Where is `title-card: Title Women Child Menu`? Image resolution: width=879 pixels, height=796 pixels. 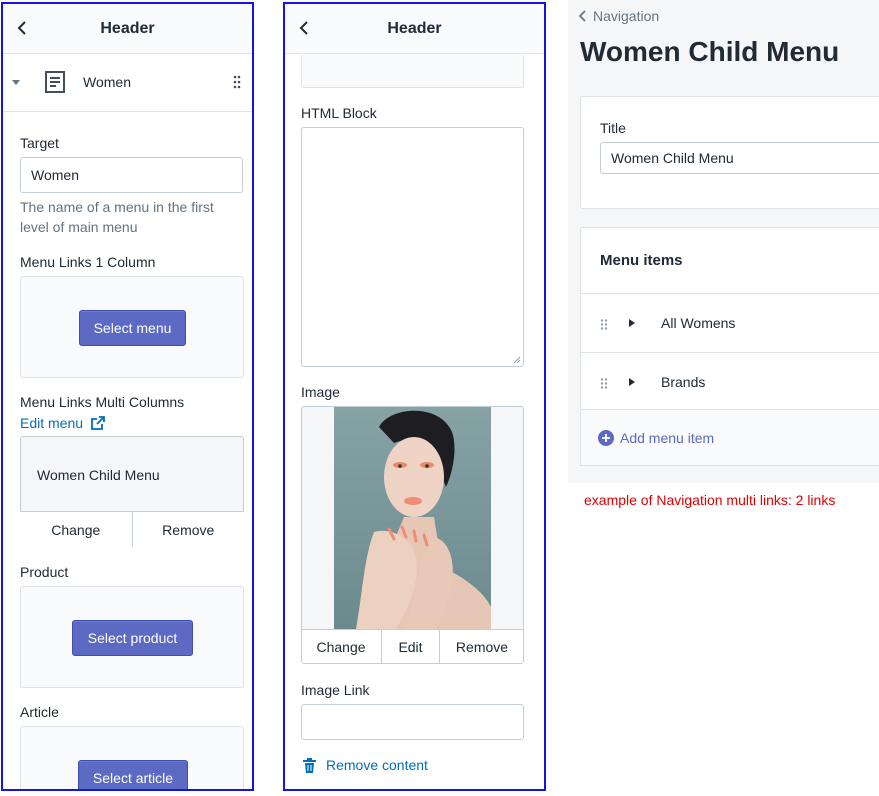
title-card: Title Women Child Menu is located at coordinates (729, 152).